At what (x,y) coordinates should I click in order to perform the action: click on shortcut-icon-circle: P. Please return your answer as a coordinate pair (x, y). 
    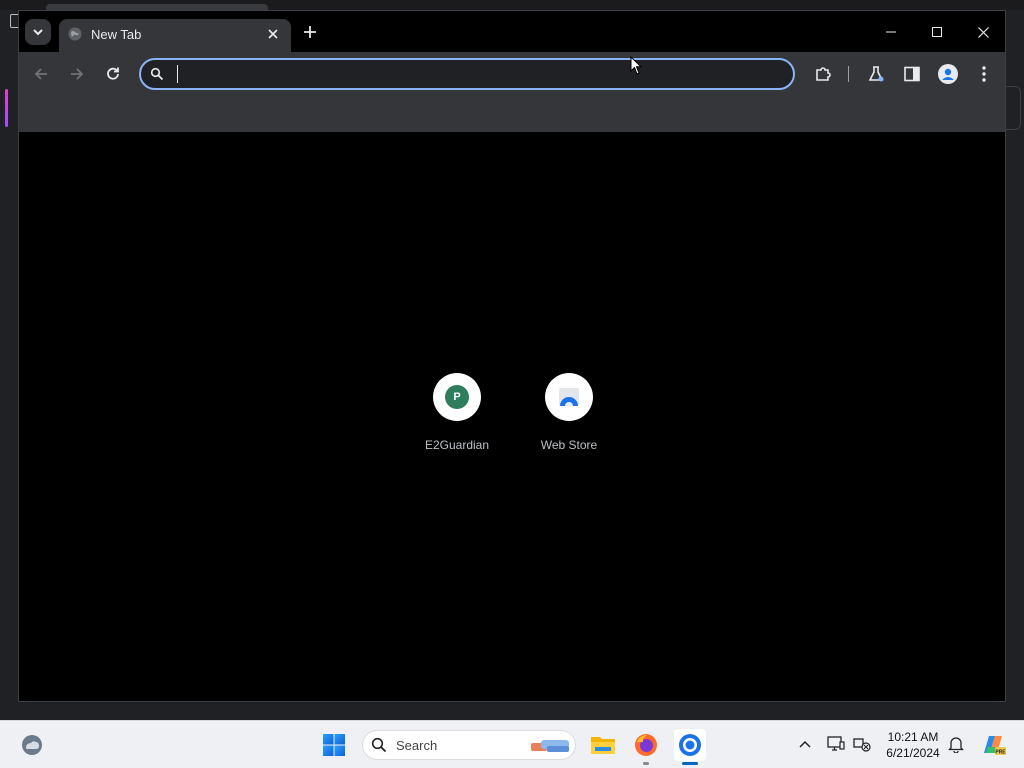
    Looking at the image, I should click on (457, 397).